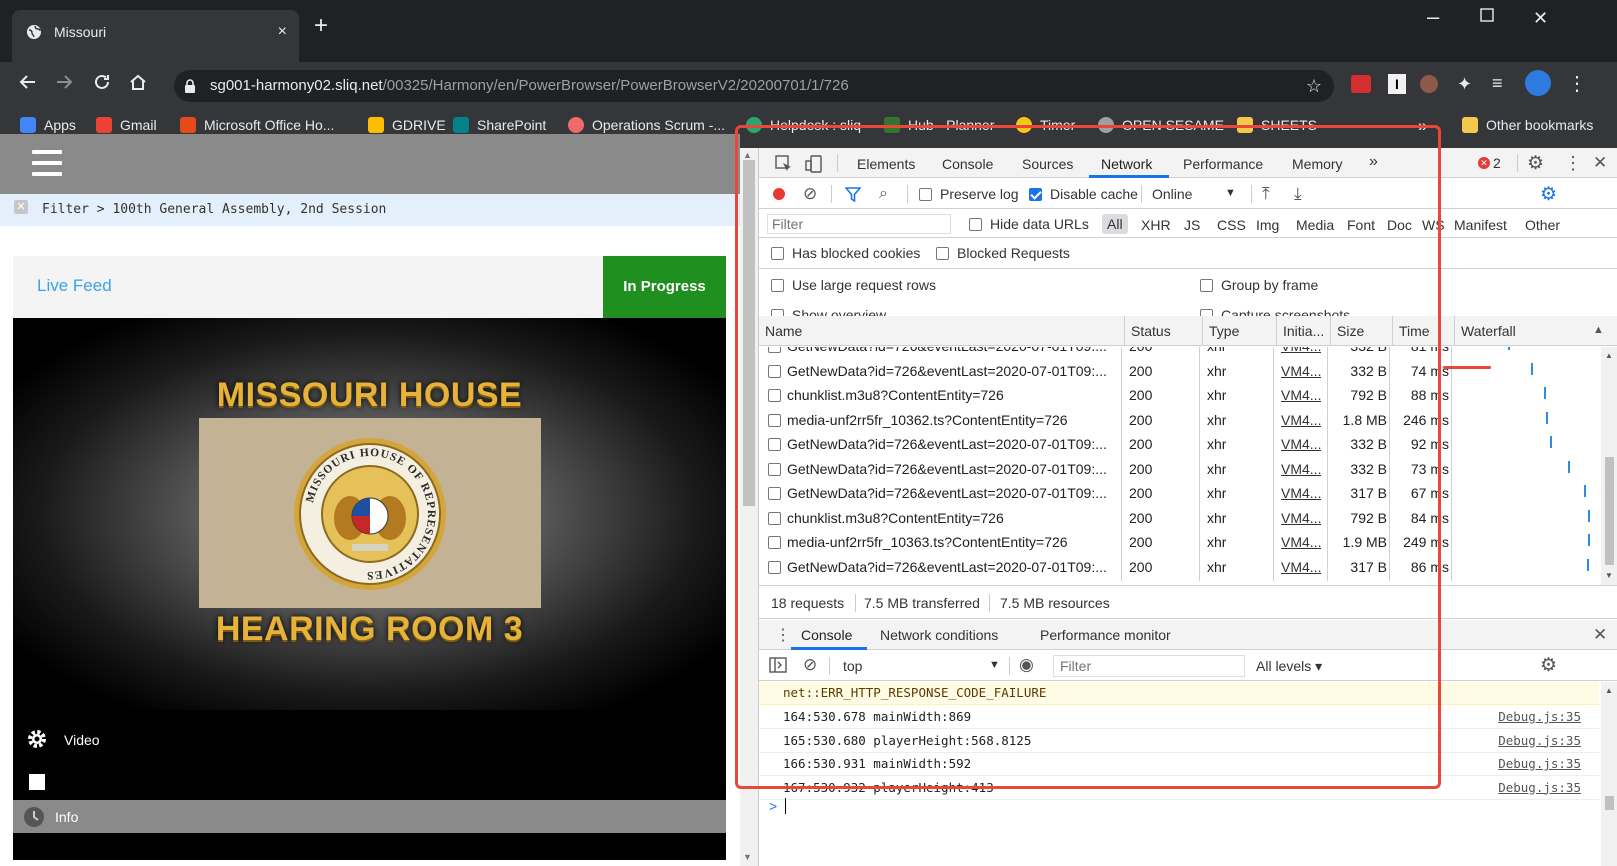  I want to click on has-blocked-cookies-checkbox: Has blocked cookies, so click(845, 253).